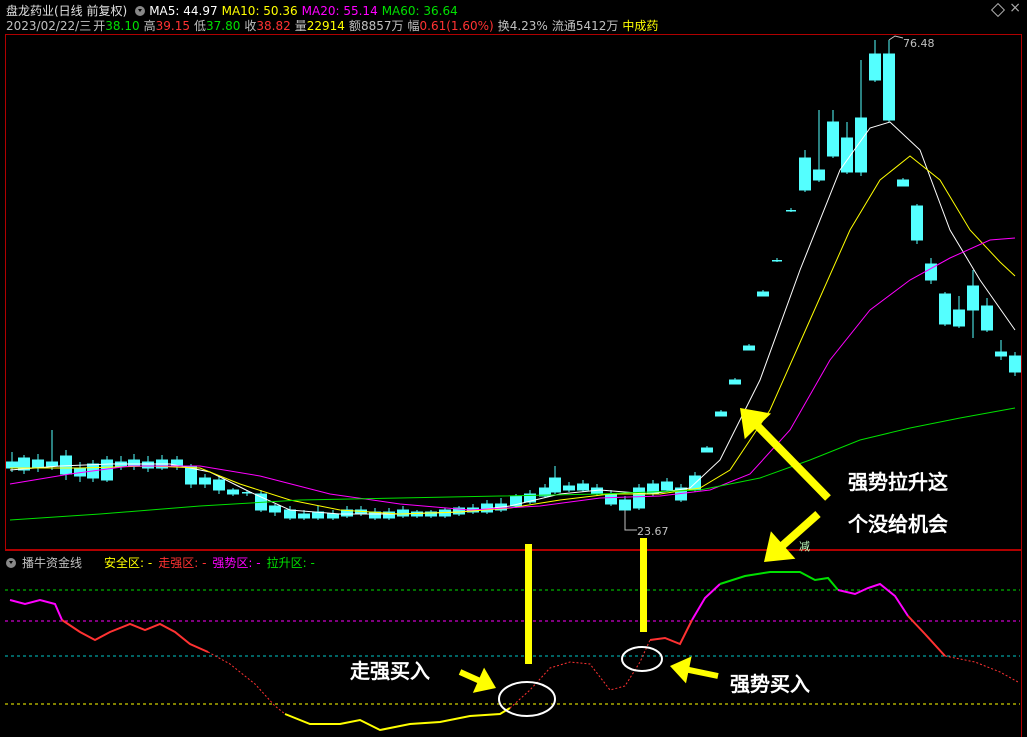 The width and height of the screenshot is (1027, 737). Describe the element at coordinates (779, 581) in the screenshot. I see `indicator-rise-seg` at that location.